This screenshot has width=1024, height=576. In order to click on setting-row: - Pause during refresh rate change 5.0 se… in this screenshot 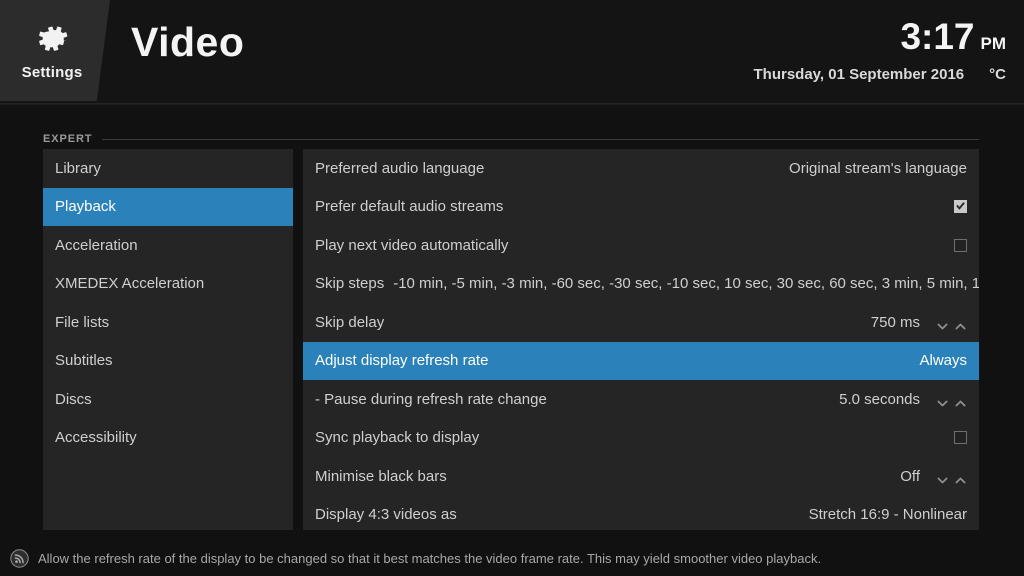, I will do `click(641, 399)`.